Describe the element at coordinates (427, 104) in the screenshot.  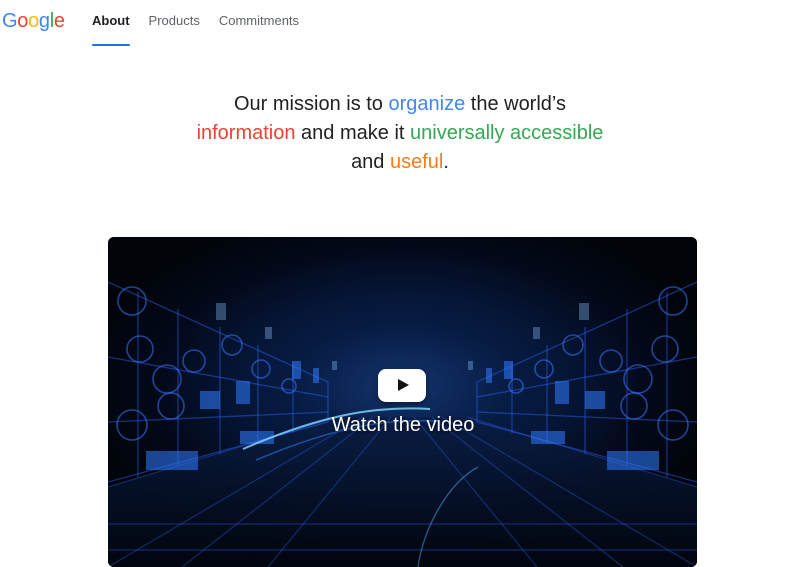
I see `mission-word-organize: organize` at that location.